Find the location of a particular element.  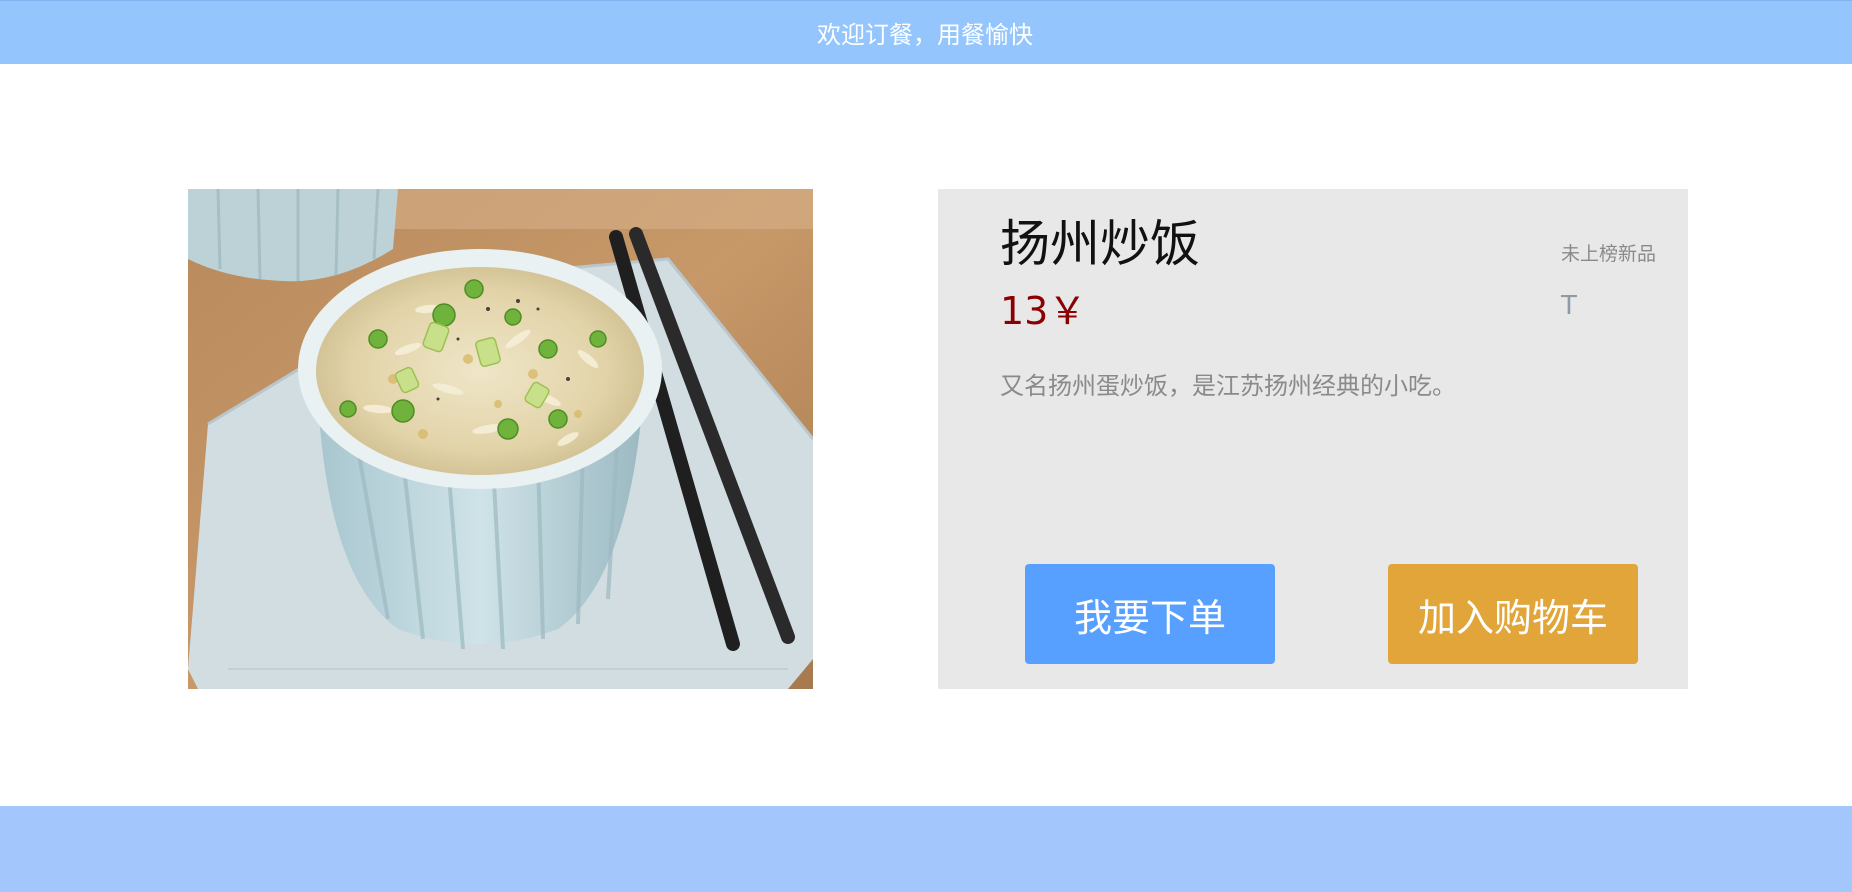

badge-letter: T is located at coordinates (1569, 306).